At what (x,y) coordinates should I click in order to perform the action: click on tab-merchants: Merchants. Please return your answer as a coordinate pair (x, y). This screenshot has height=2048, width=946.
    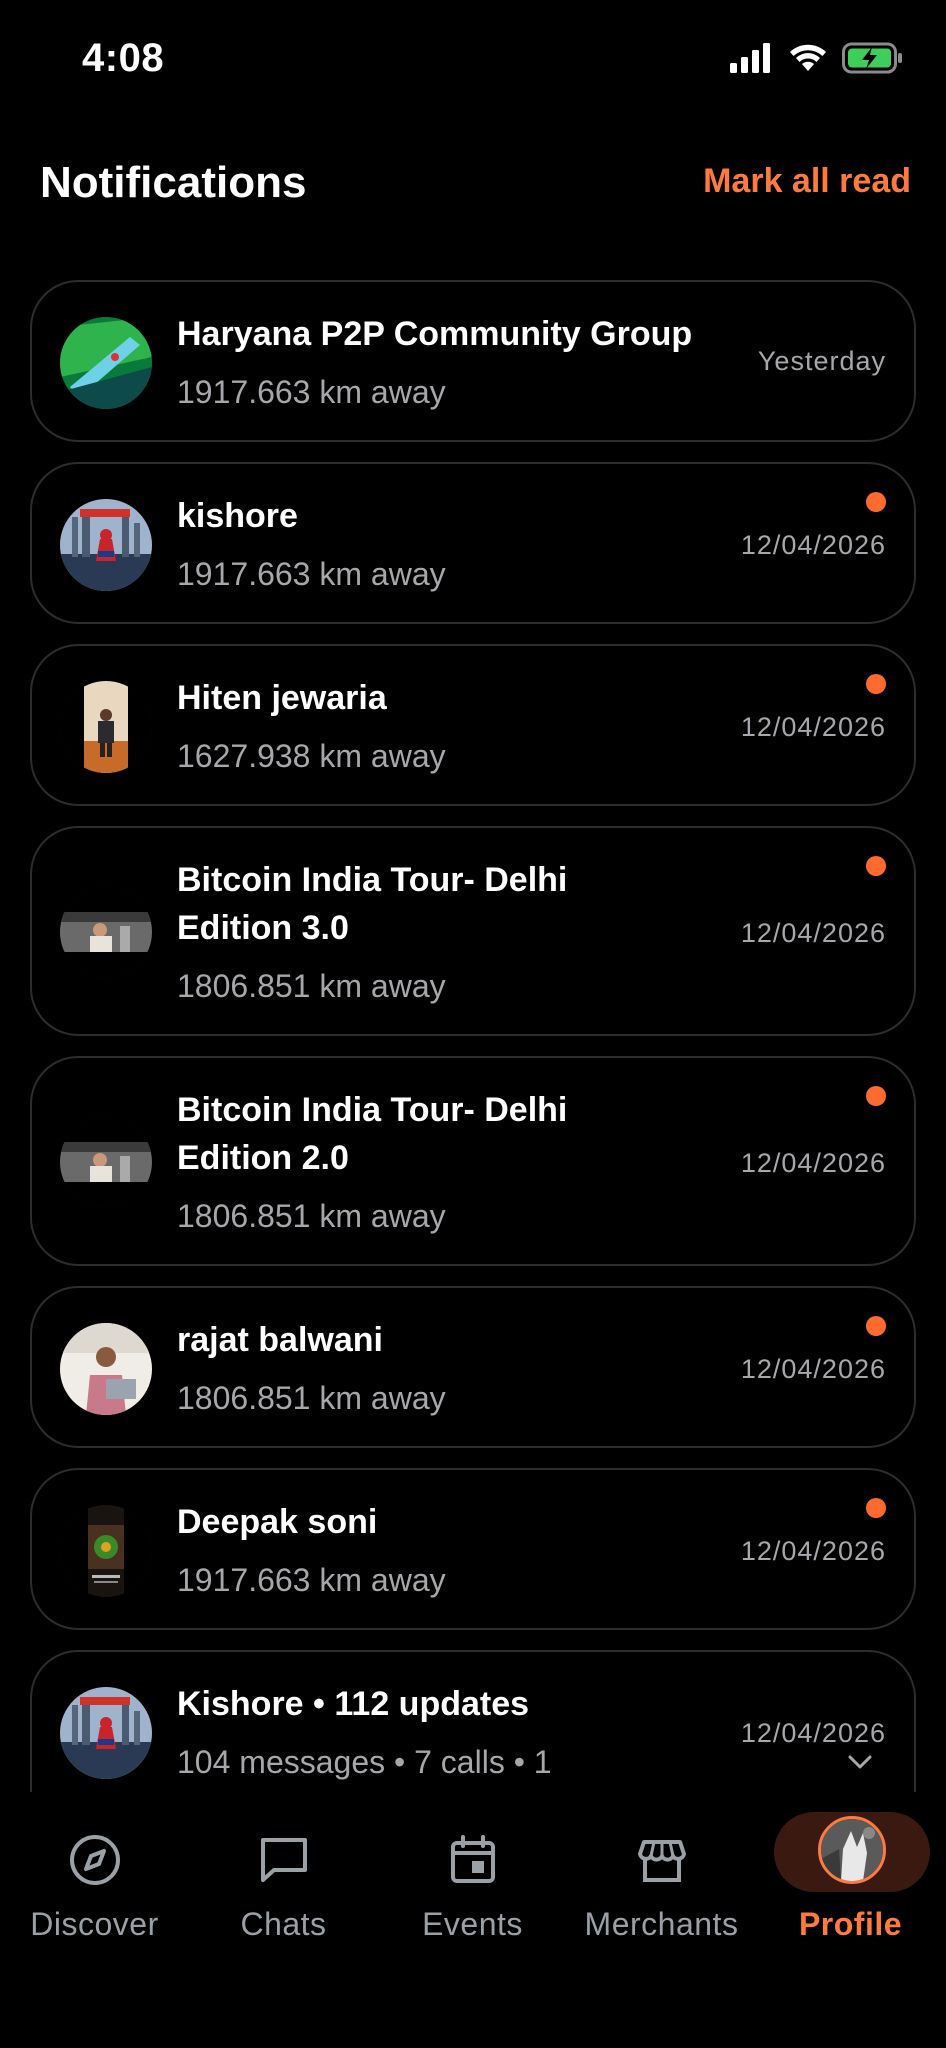
    Looking at the image, I should click on (661, 1880).